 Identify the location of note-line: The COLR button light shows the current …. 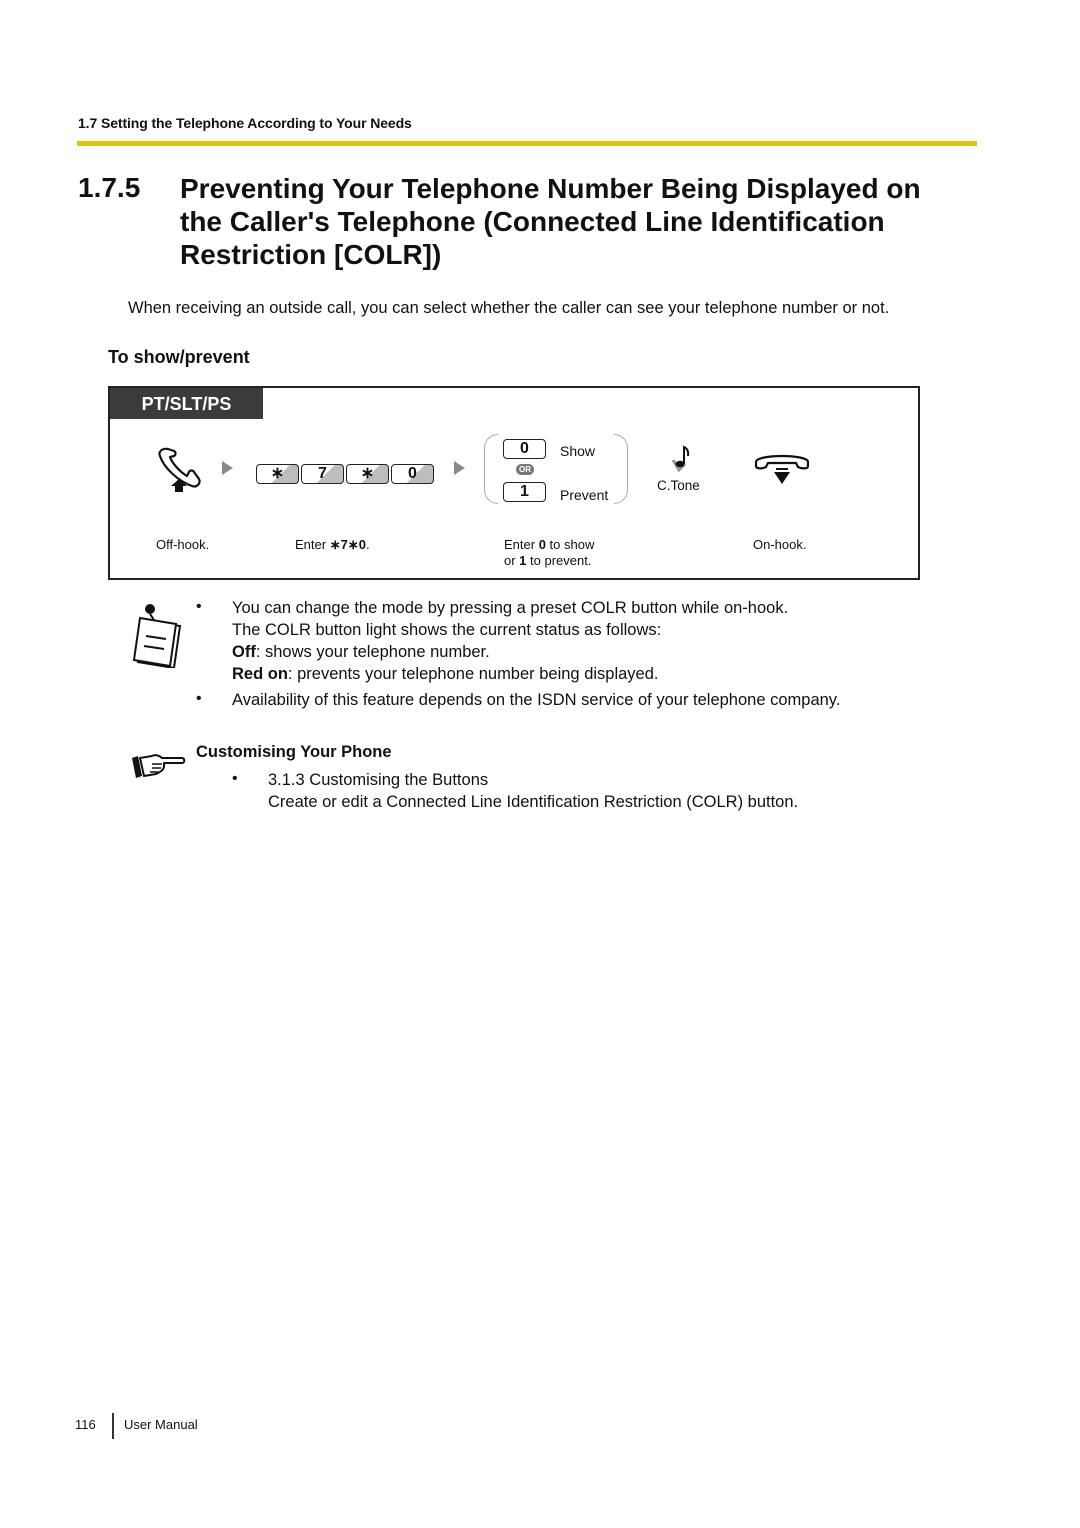
(447, 630).